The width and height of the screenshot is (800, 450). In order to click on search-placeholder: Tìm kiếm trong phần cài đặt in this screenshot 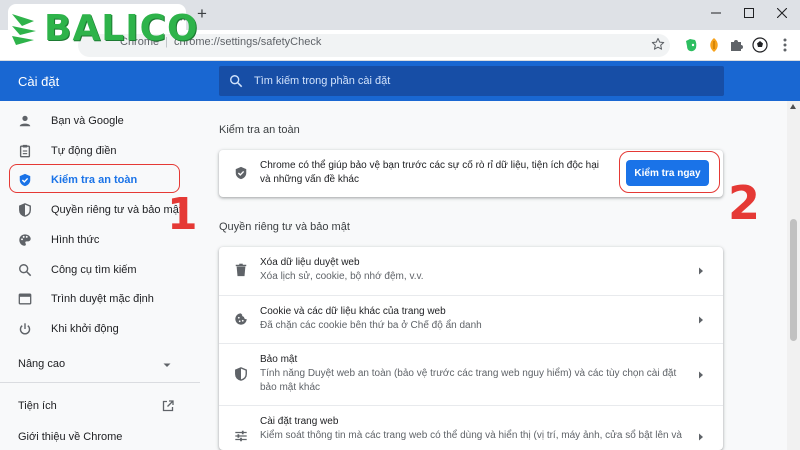, I will do `click(322, 81)`.